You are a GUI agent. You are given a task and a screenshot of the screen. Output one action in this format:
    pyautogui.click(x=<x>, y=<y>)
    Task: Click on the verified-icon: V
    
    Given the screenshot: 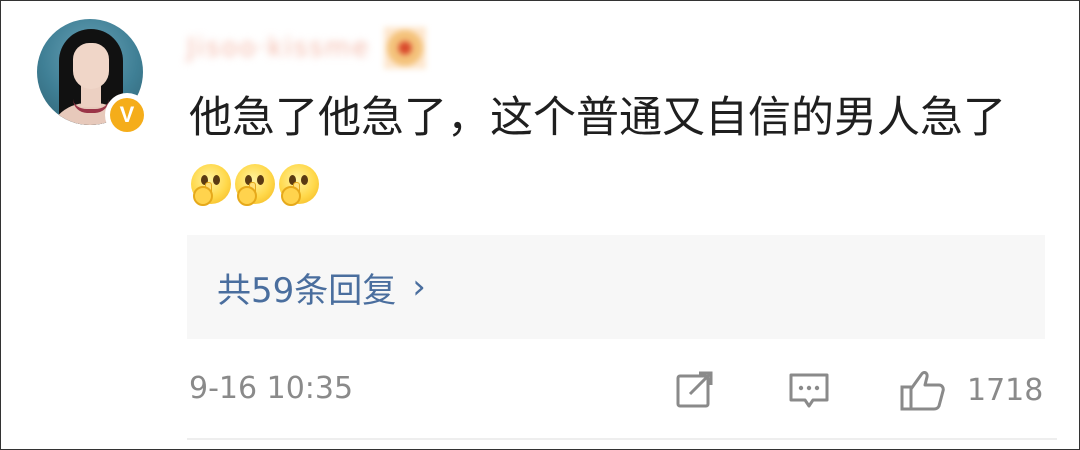 What is the action you would take?
    pyautogui.click(x=127, y=115)
    